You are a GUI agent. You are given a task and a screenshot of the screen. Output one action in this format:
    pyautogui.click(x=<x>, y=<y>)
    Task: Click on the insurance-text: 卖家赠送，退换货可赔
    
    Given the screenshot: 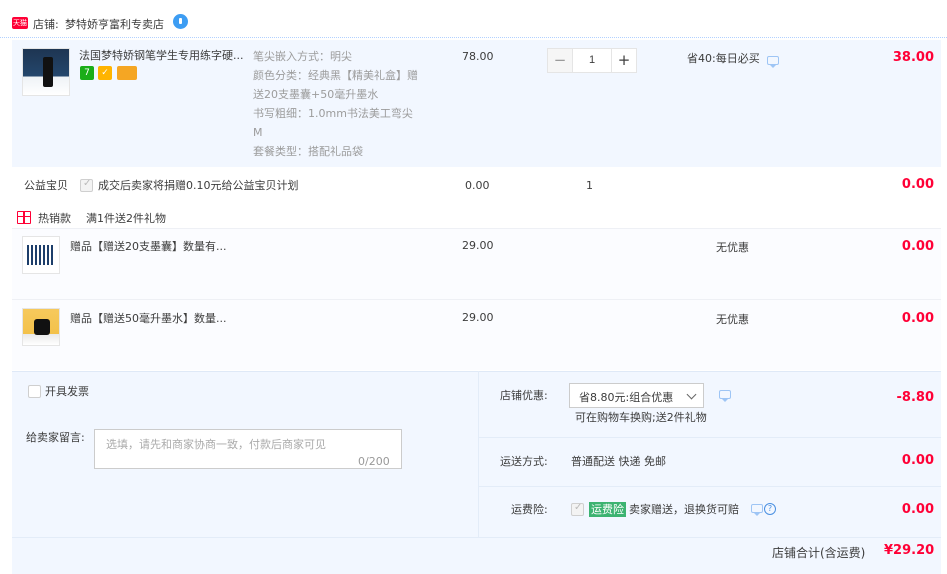 What is the action you would take?
    pyautogui.click(x=684, y=509)
    